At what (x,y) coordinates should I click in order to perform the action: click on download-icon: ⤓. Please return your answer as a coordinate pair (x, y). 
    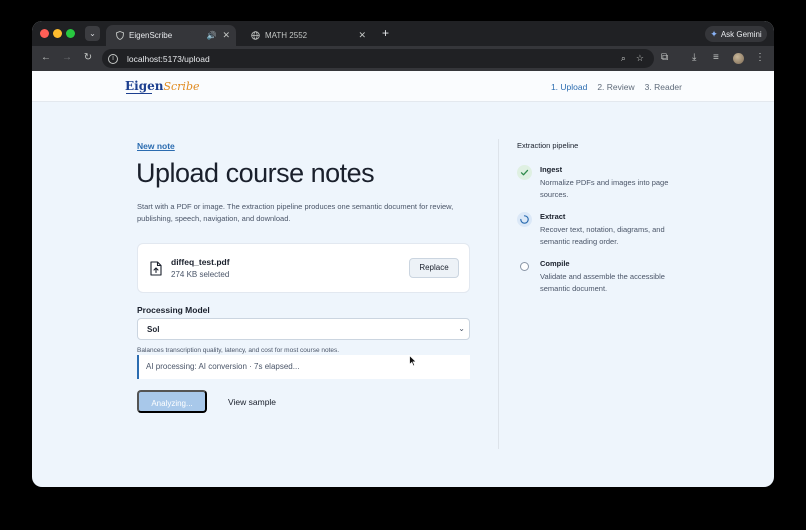
    Looking at the image, I should click on (694, 58).